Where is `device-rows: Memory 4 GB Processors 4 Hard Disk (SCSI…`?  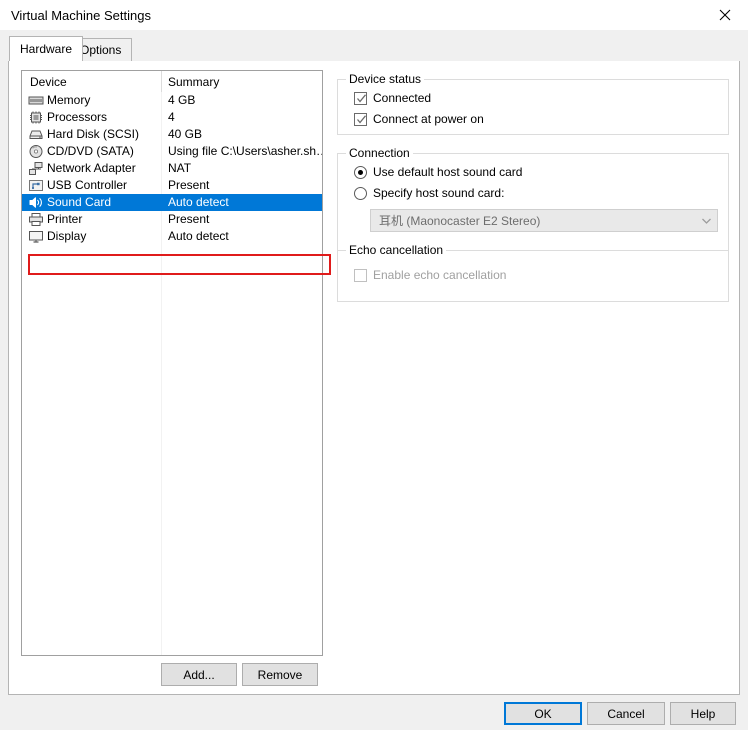 device-rows: Memory 4 GB Processors 4 Hard Disk (SCSI… is located at coordinates (172, 168).